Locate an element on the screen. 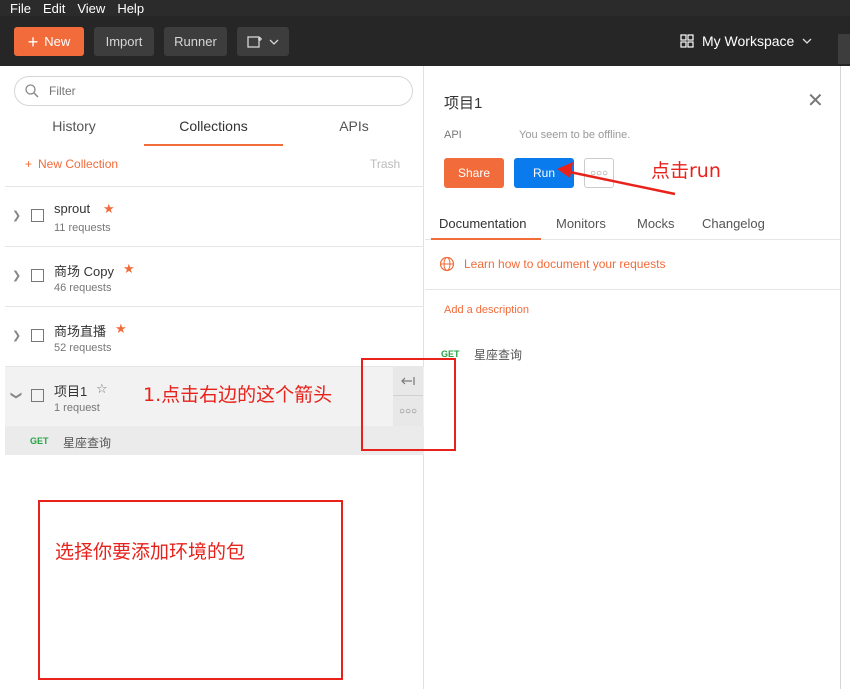  collection-count: 46 requests is located at coordinates (83, 288).